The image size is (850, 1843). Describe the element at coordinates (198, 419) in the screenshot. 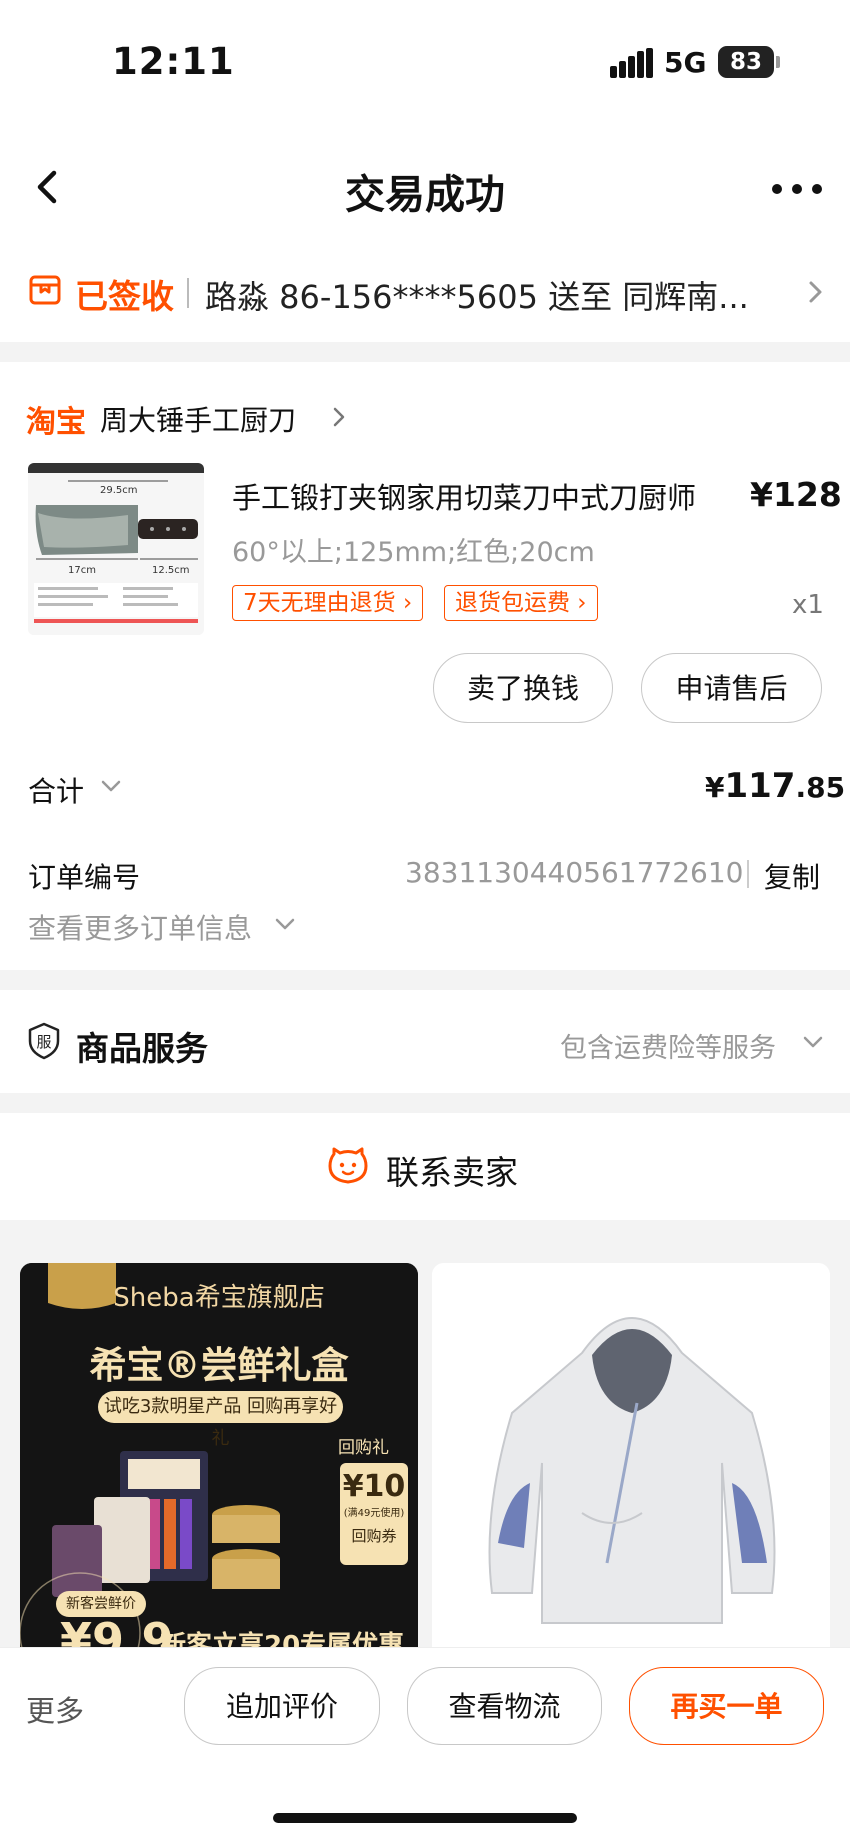

I see `store-name: 周大锤手工厨刀` at that location.